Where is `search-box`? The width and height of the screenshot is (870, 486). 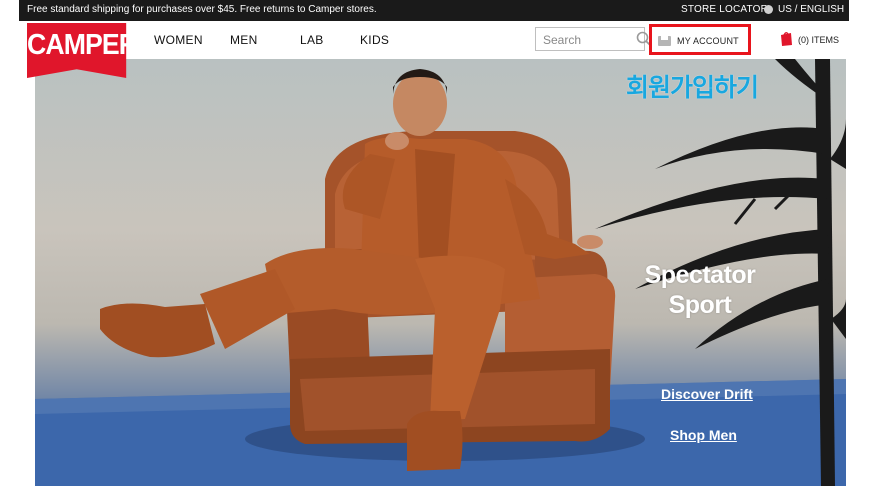 search-box is located at coordinates (593, 39).